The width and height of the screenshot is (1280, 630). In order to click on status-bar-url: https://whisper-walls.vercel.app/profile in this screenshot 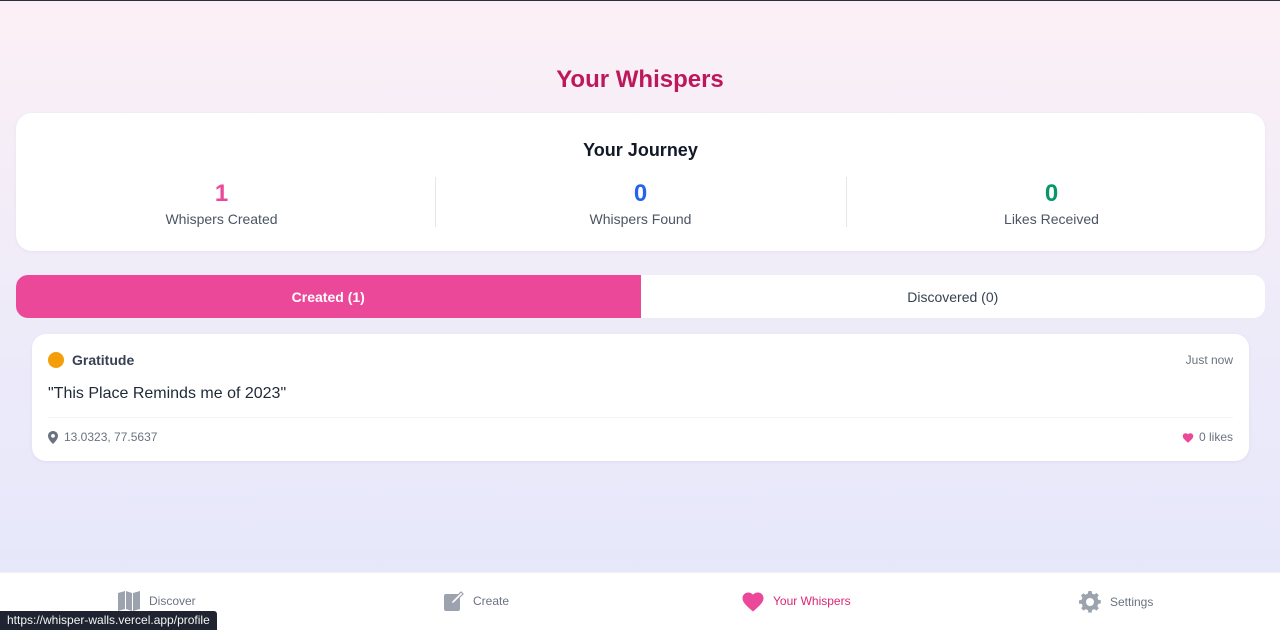, I will do `click(108, 620)`.